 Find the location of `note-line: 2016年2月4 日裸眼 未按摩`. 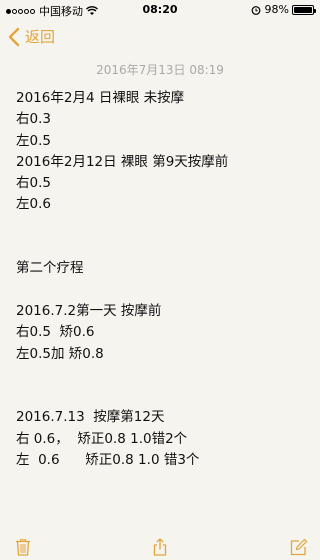

note-line: 2016年2月4 日裸眼 未按摩 is located at coordinates (100, 98).